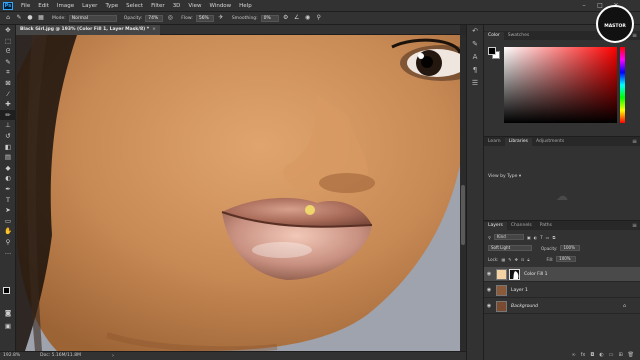 The width and height of the screenshot is (640, 360). Describe the element at coordinates (518, 142) in the screenshot. I see `tab-libraries: Libraries` at that location.